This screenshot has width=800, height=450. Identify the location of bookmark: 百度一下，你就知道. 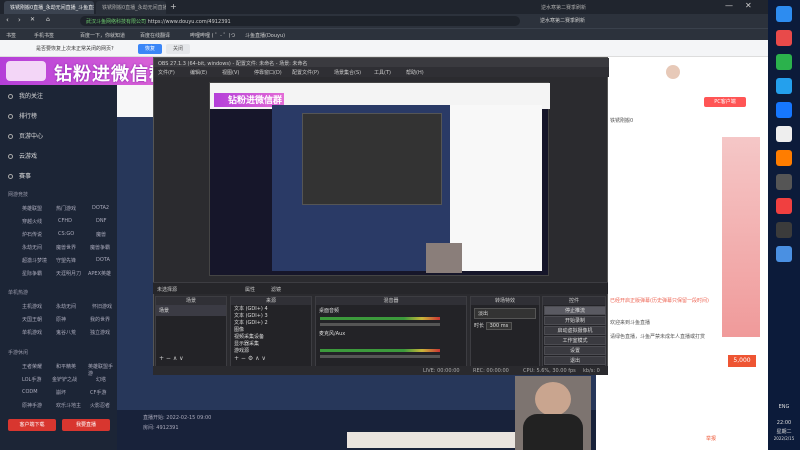
(102, 35).